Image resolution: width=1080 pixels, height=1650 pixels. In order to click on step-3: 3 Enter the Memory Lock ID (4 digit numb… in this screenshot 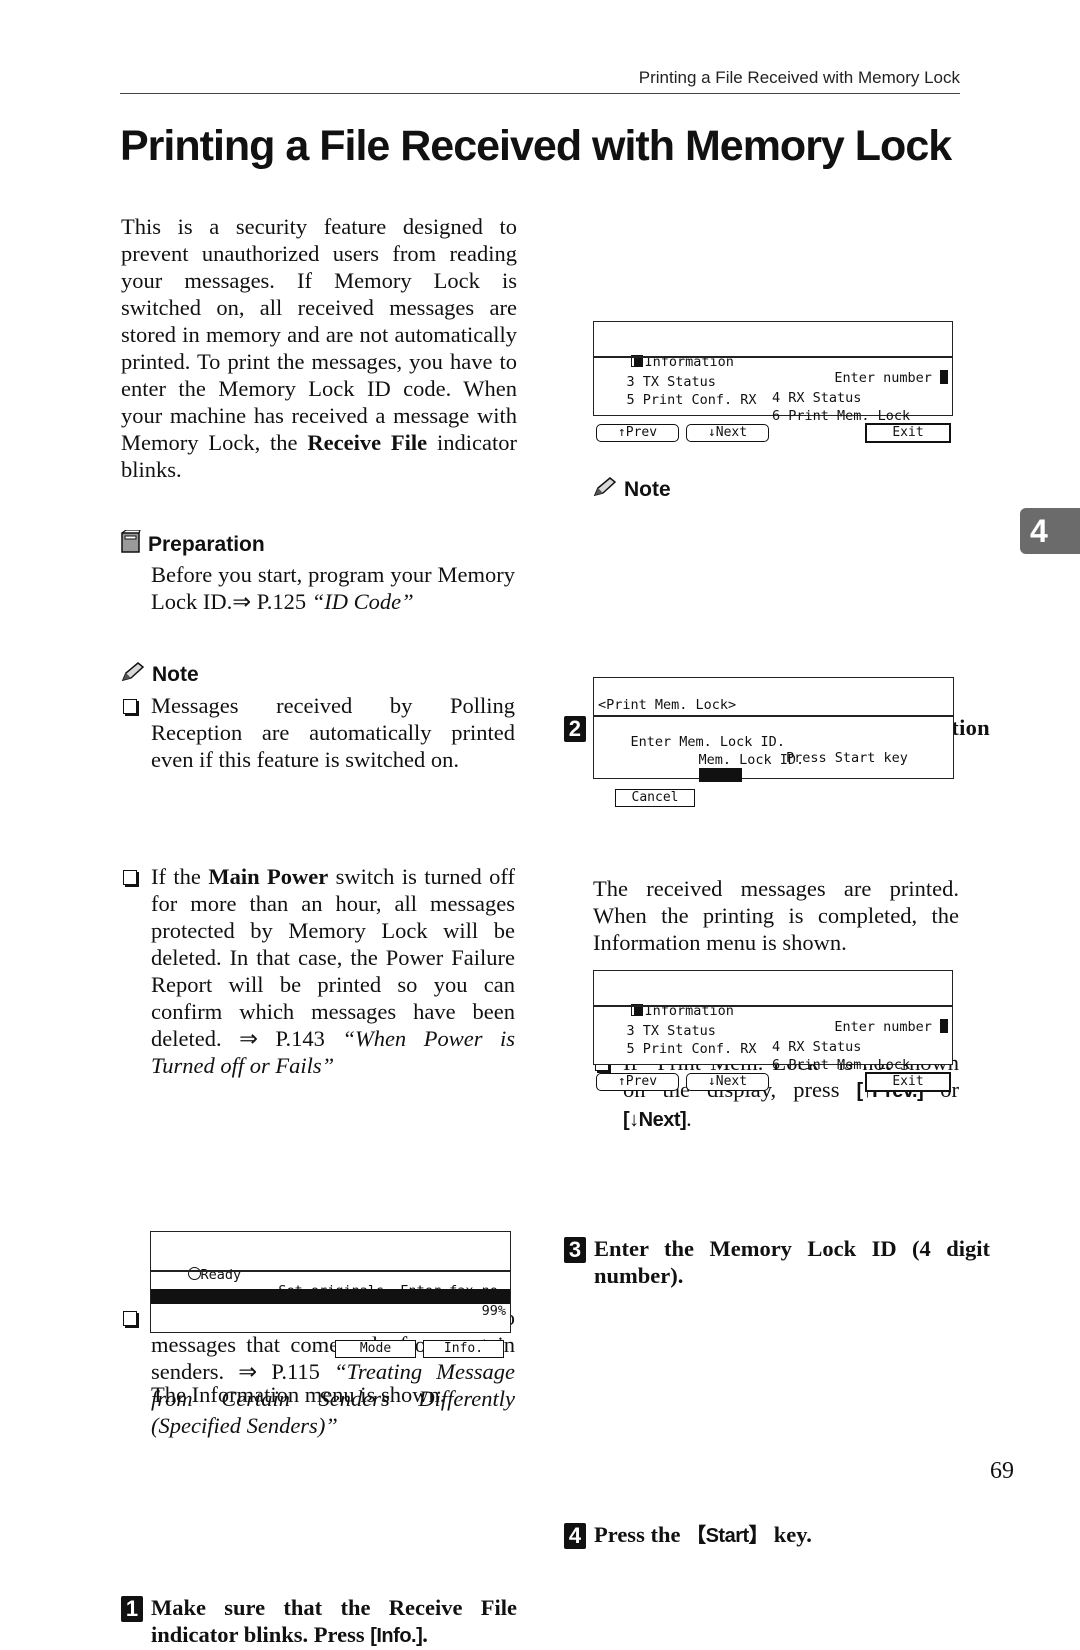, I will do `click(777, 1262)`.